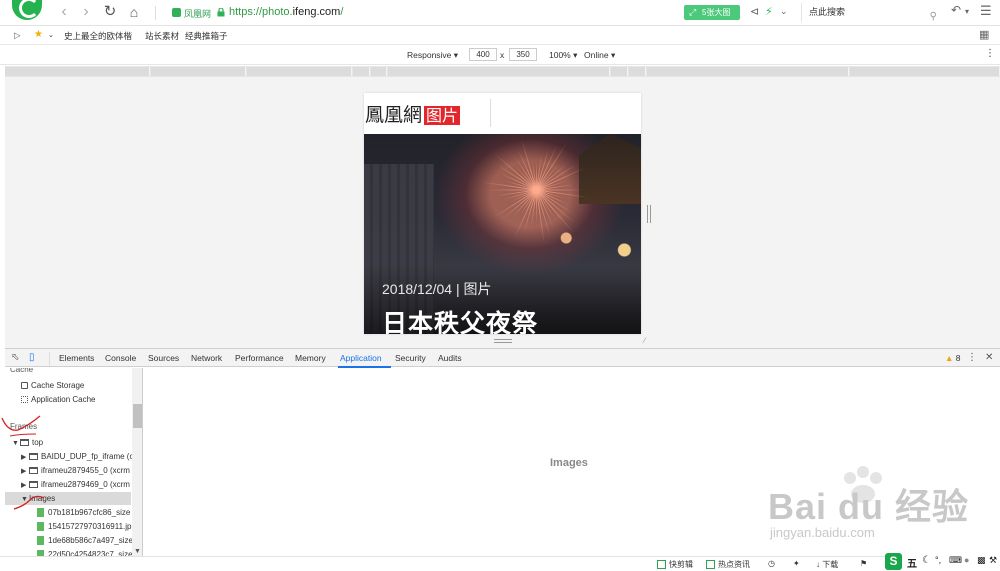 Image resolution: width=1000 pixels, height=571 pixels. I want to click on tab-sources: Sources, so click(163, 358).